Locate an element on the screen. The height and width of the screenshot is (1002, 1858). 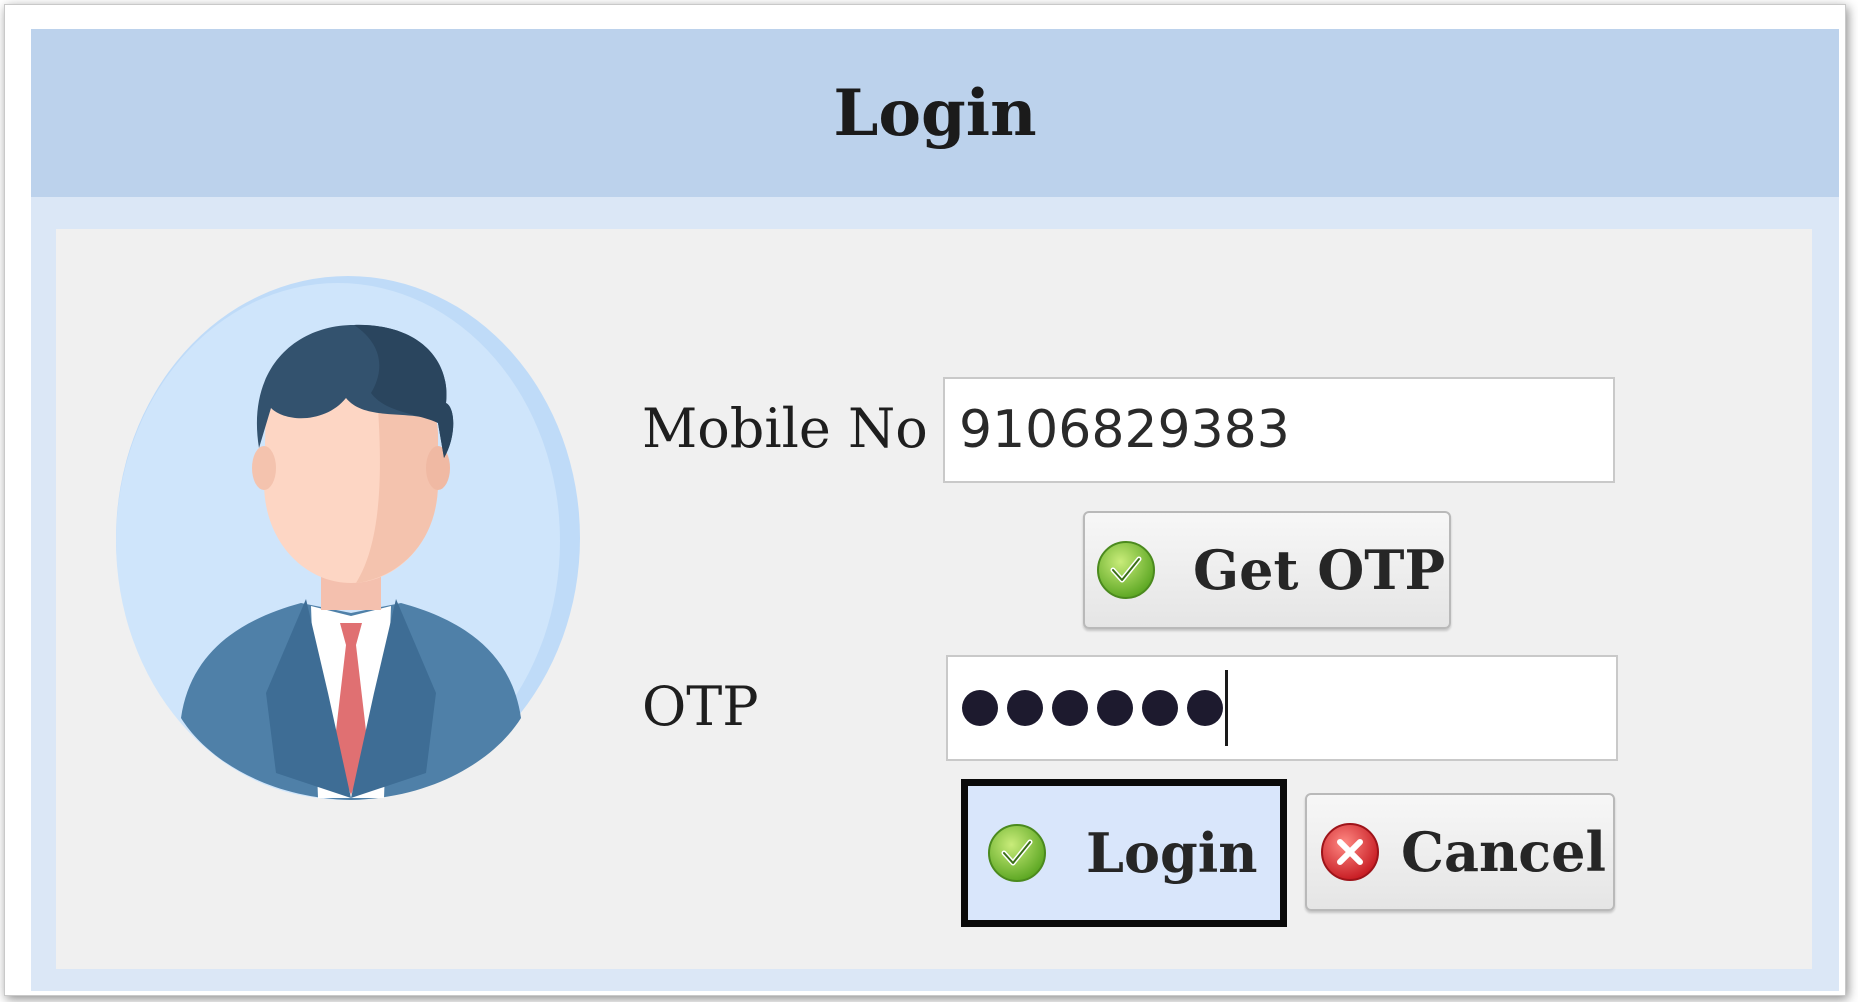
login-button: Login is located at coordinates (1124, 853).